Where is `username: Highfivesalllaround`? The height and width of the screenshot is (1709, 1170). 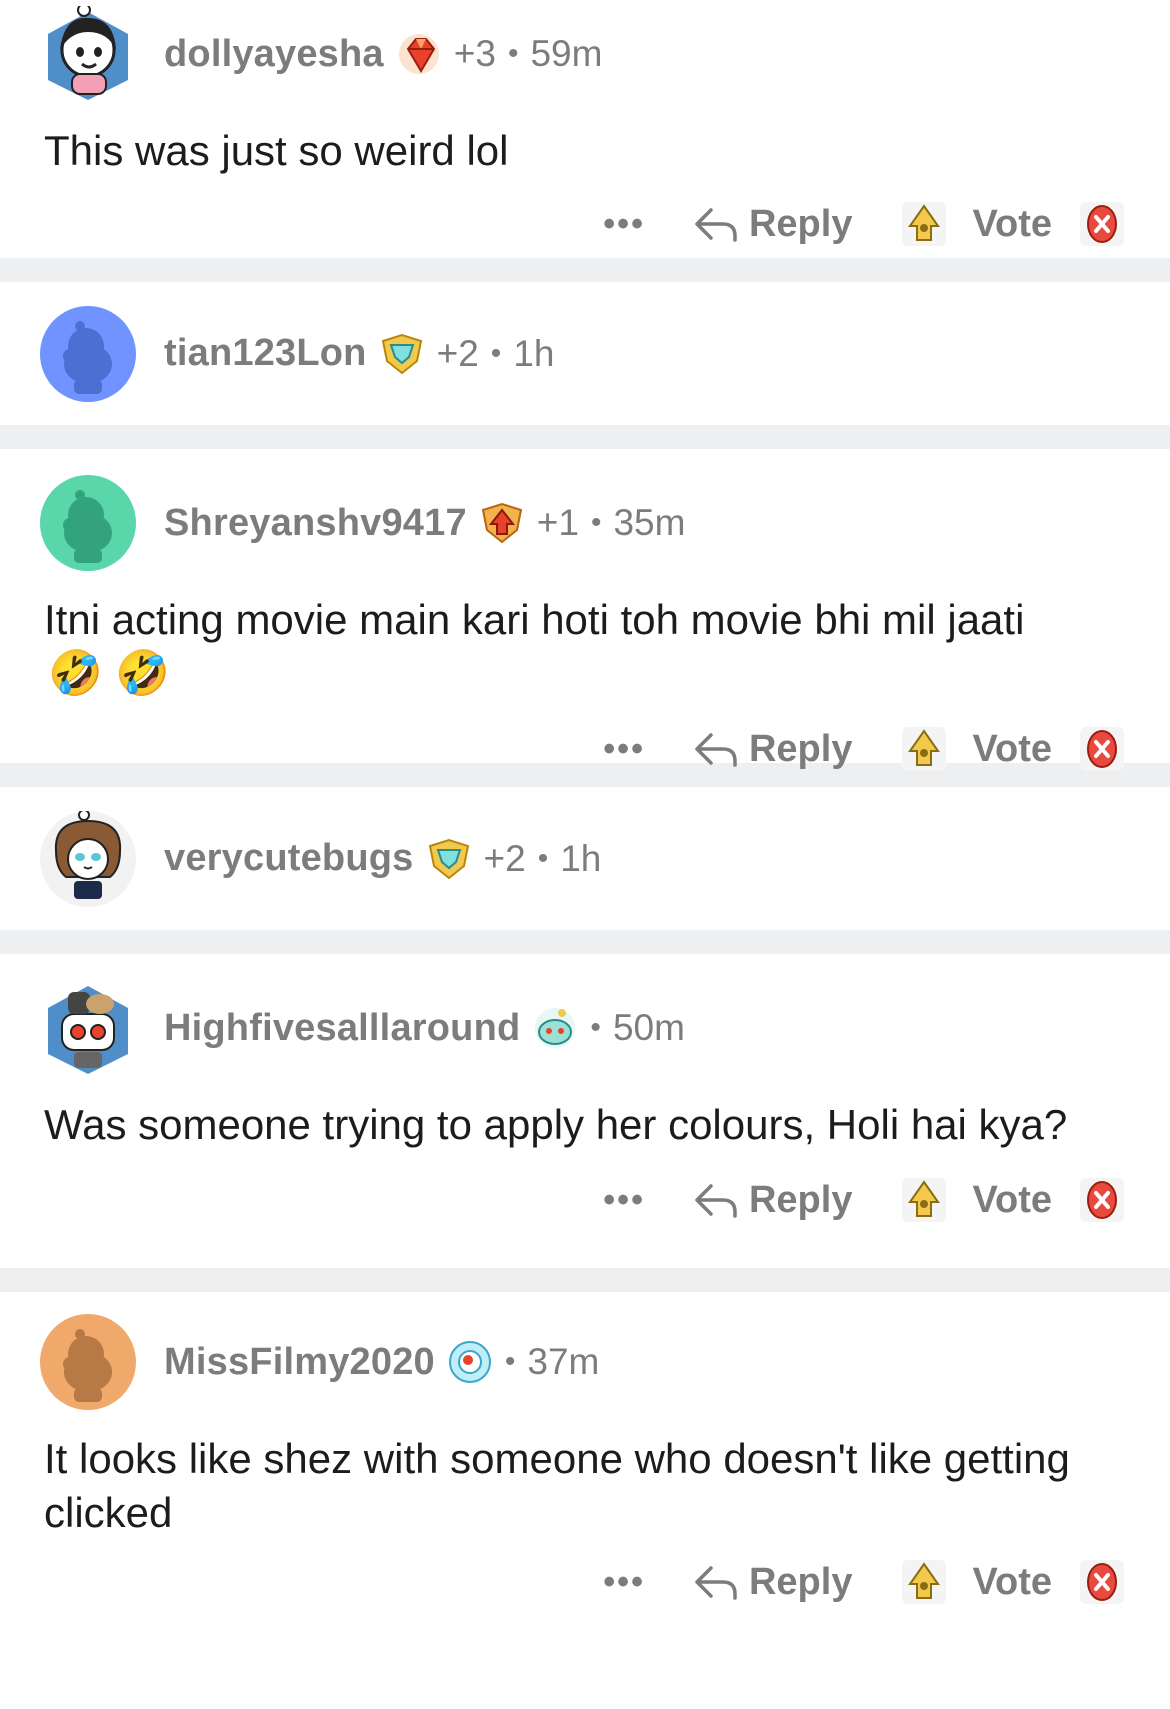
username: Highfivesalllaround is located at coordinates (342, 1028).